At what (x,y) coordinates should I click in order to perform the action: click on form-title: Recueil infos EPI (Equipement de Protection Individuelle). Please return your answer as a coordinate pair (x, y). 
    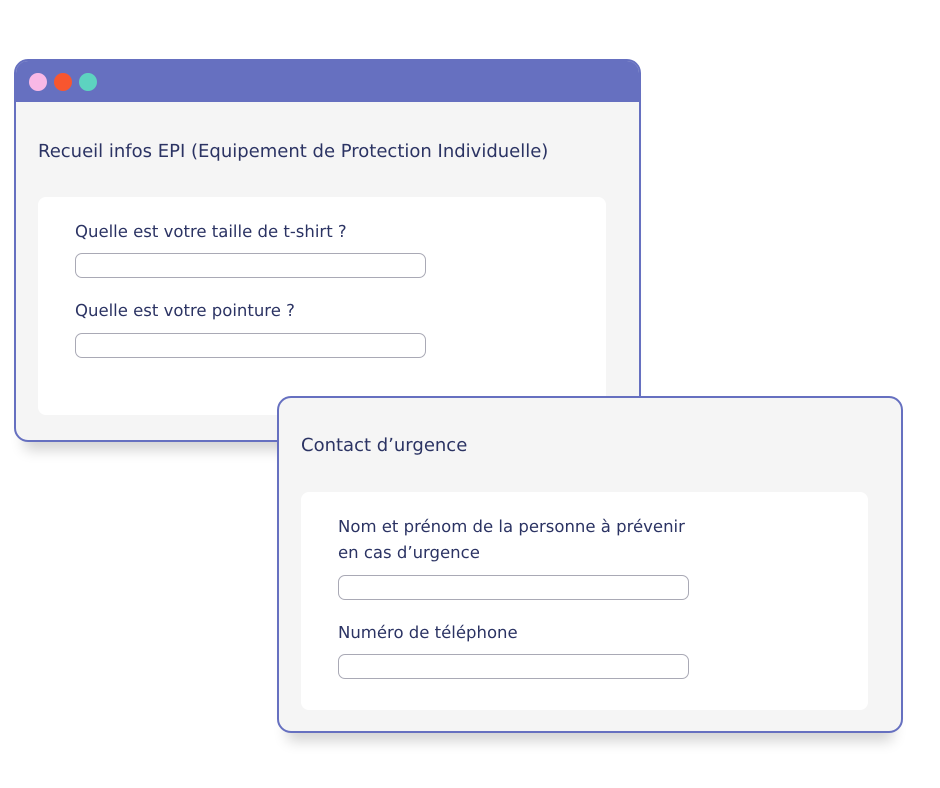
    Looking at the image, I should click on (293, 152).